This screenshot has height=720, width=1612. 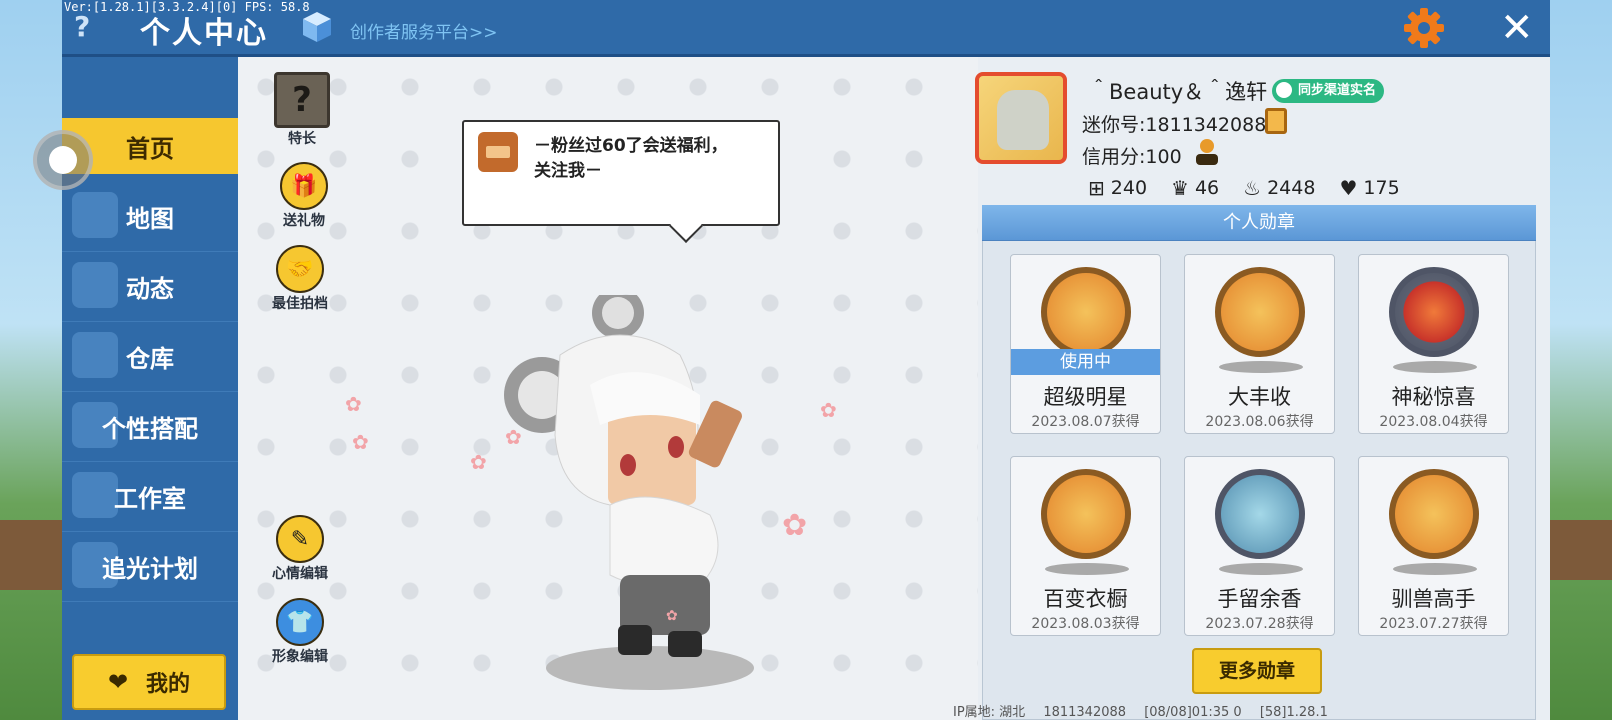 What do you see at coordinates (1178, 92) in the screenshot?
I see `player-name: ＾Beauty＆＾逸轩` at bounding box center [1178, 92].